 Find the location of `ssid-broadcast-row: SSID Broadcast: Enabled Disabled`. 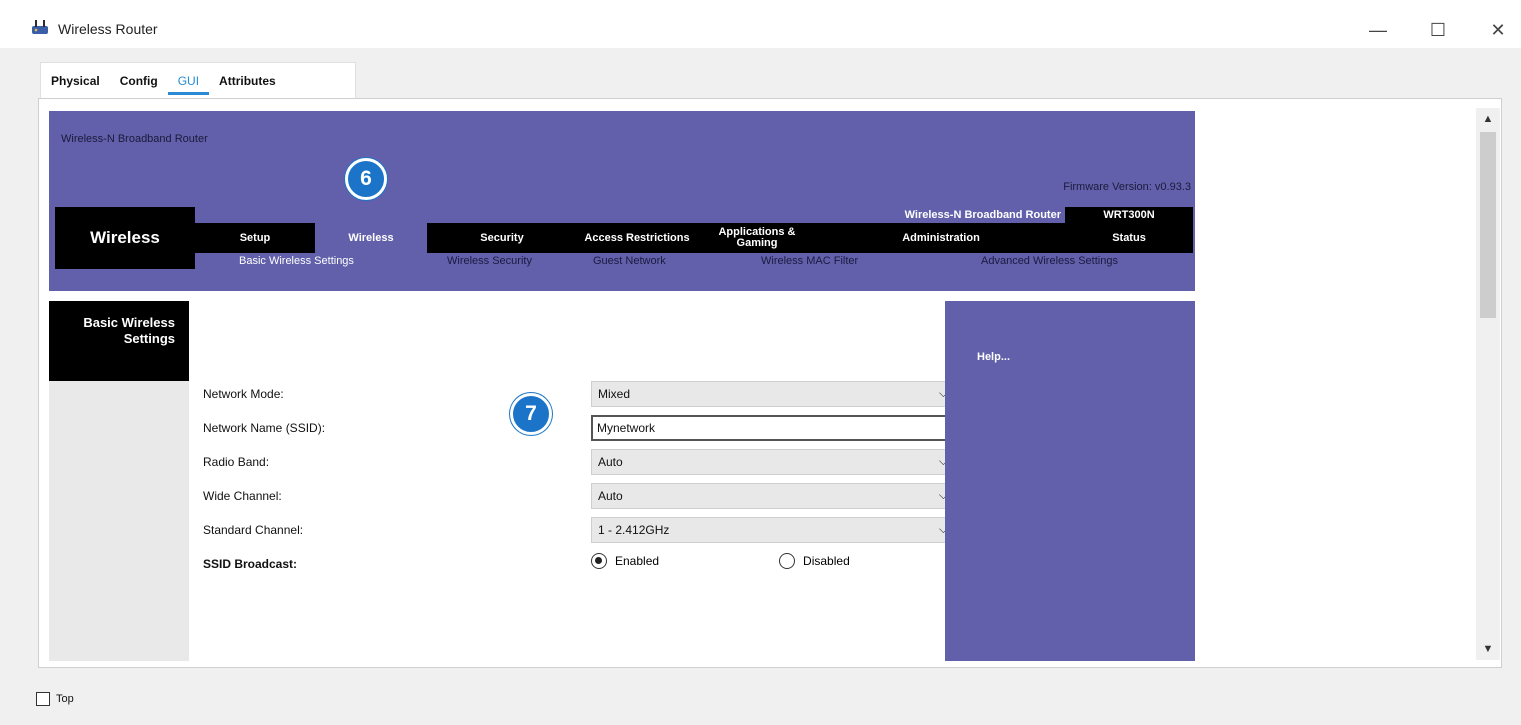

ssid-broadcast-row: SSID Broadcast: Enabled Disabled is located at coordinates (573, 564).